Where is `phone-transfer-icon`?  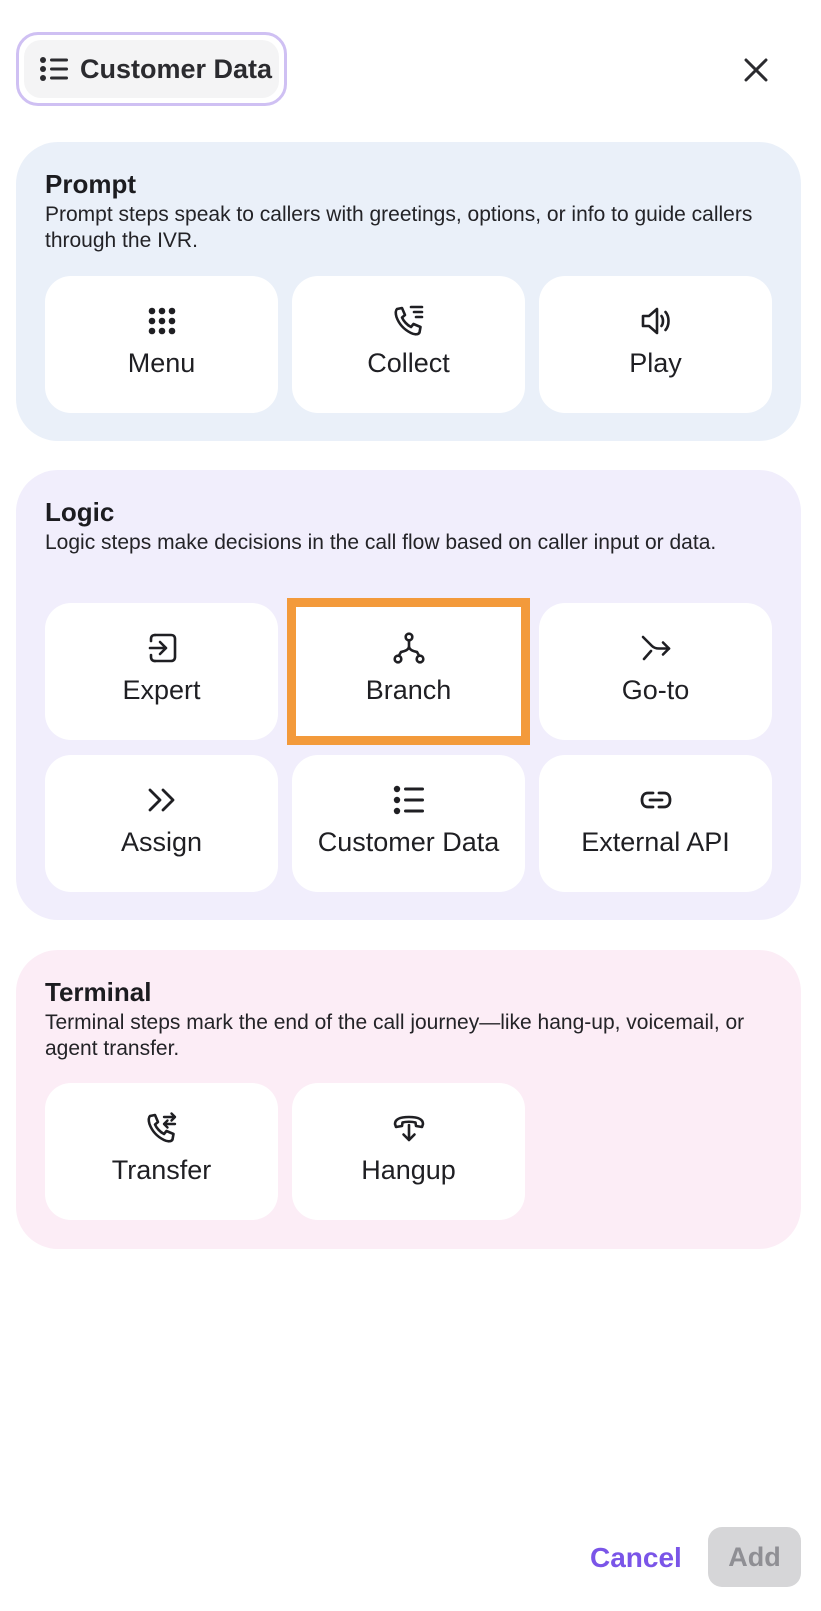 phone-transfer-icon is located at coordinates (161, 1127).